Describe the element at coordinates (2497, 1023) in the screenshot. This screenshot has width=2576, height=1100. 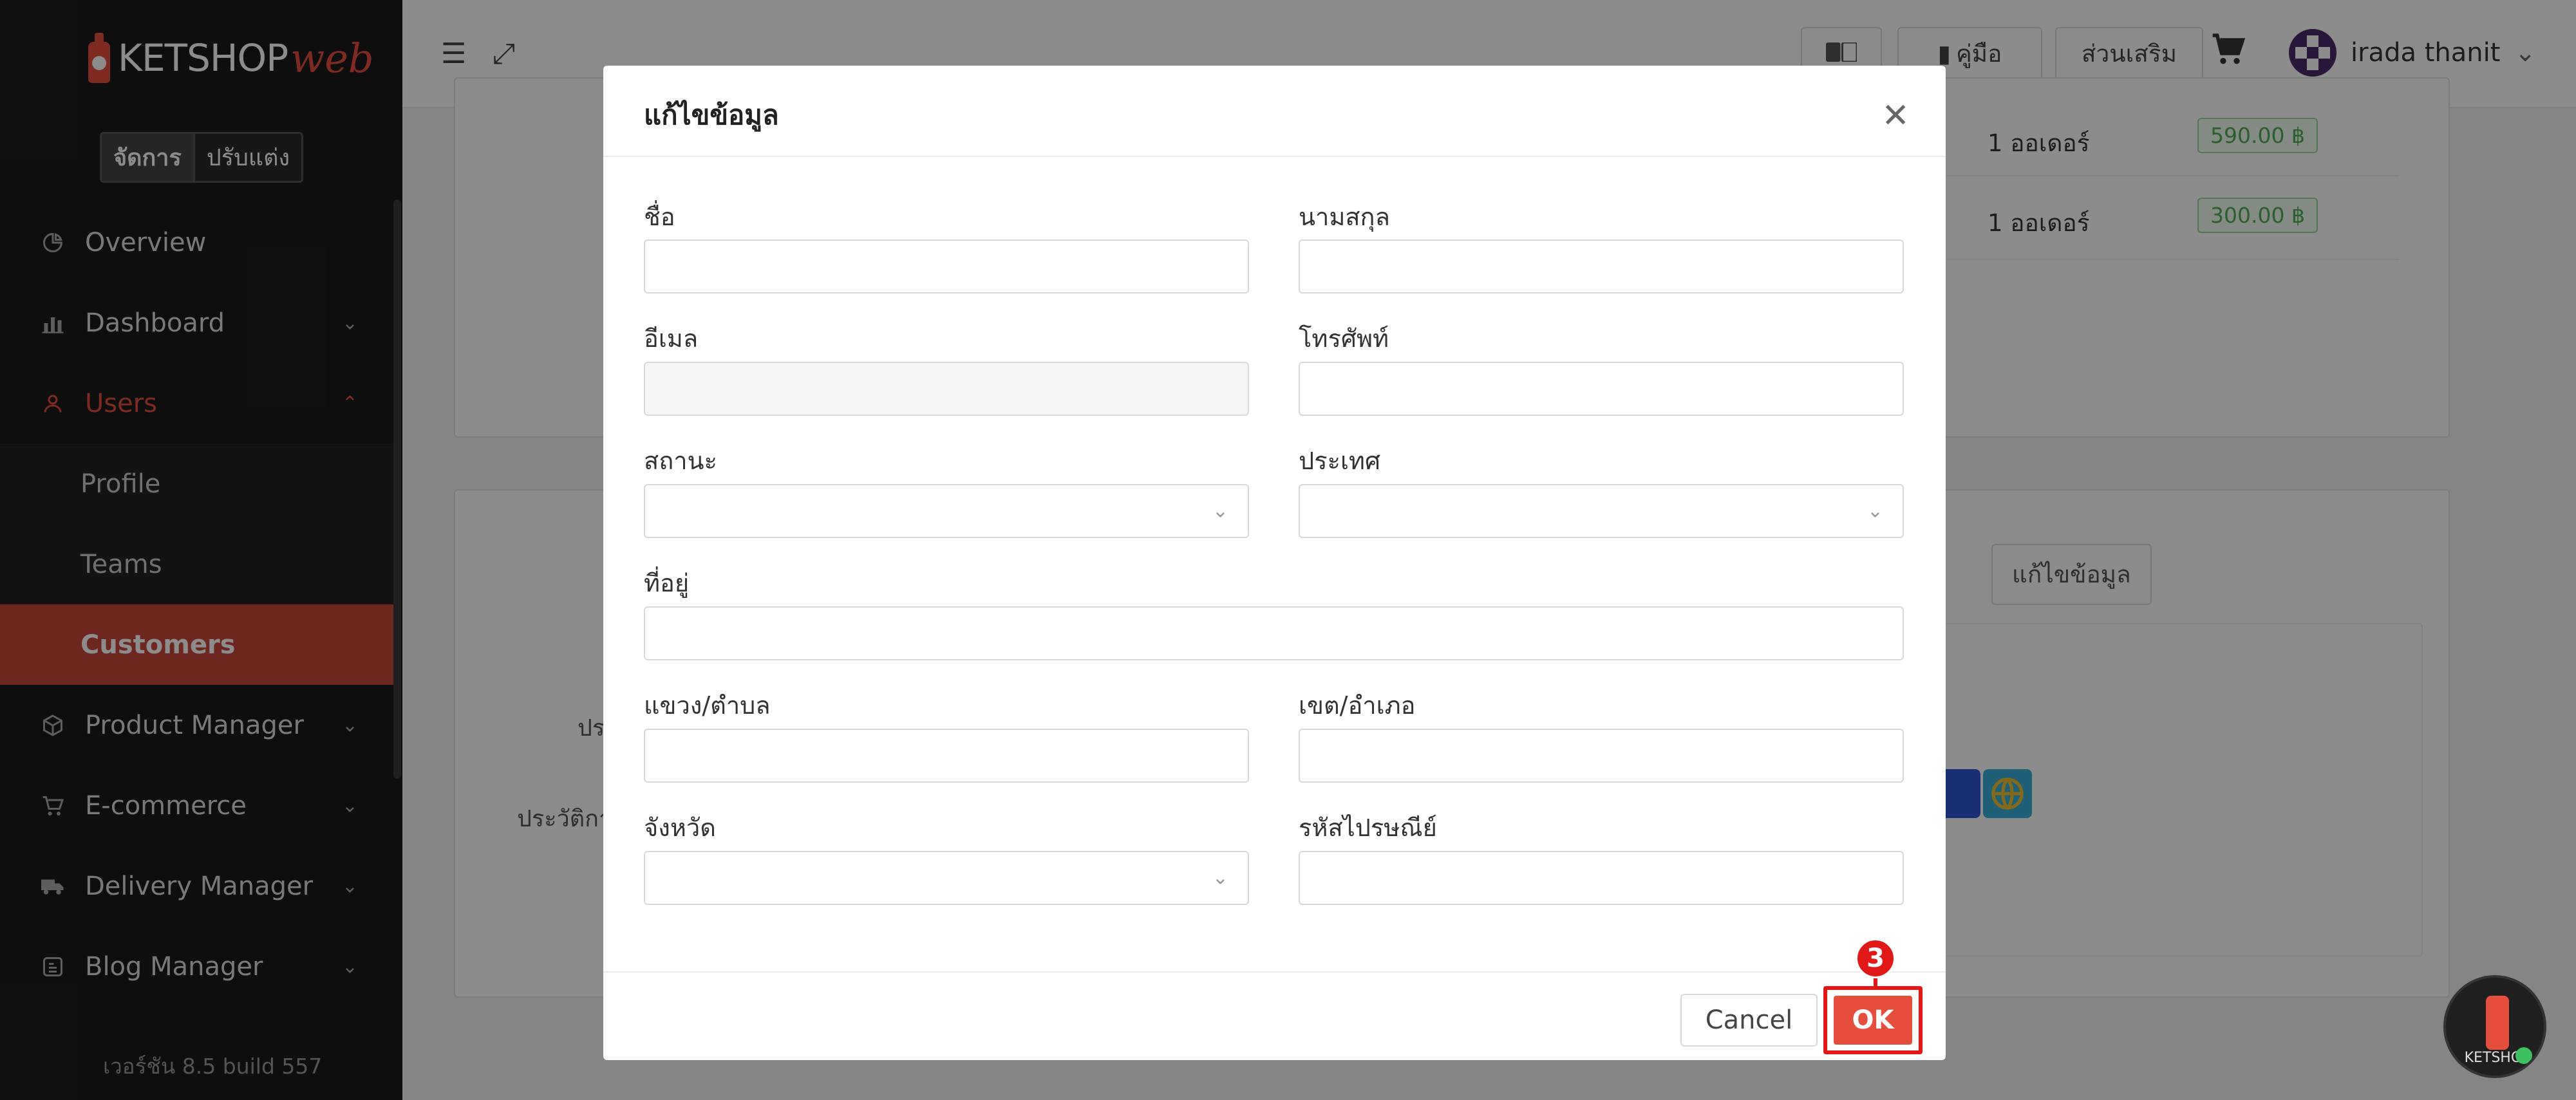
I see `ketchup-bottle-icon` at that location.